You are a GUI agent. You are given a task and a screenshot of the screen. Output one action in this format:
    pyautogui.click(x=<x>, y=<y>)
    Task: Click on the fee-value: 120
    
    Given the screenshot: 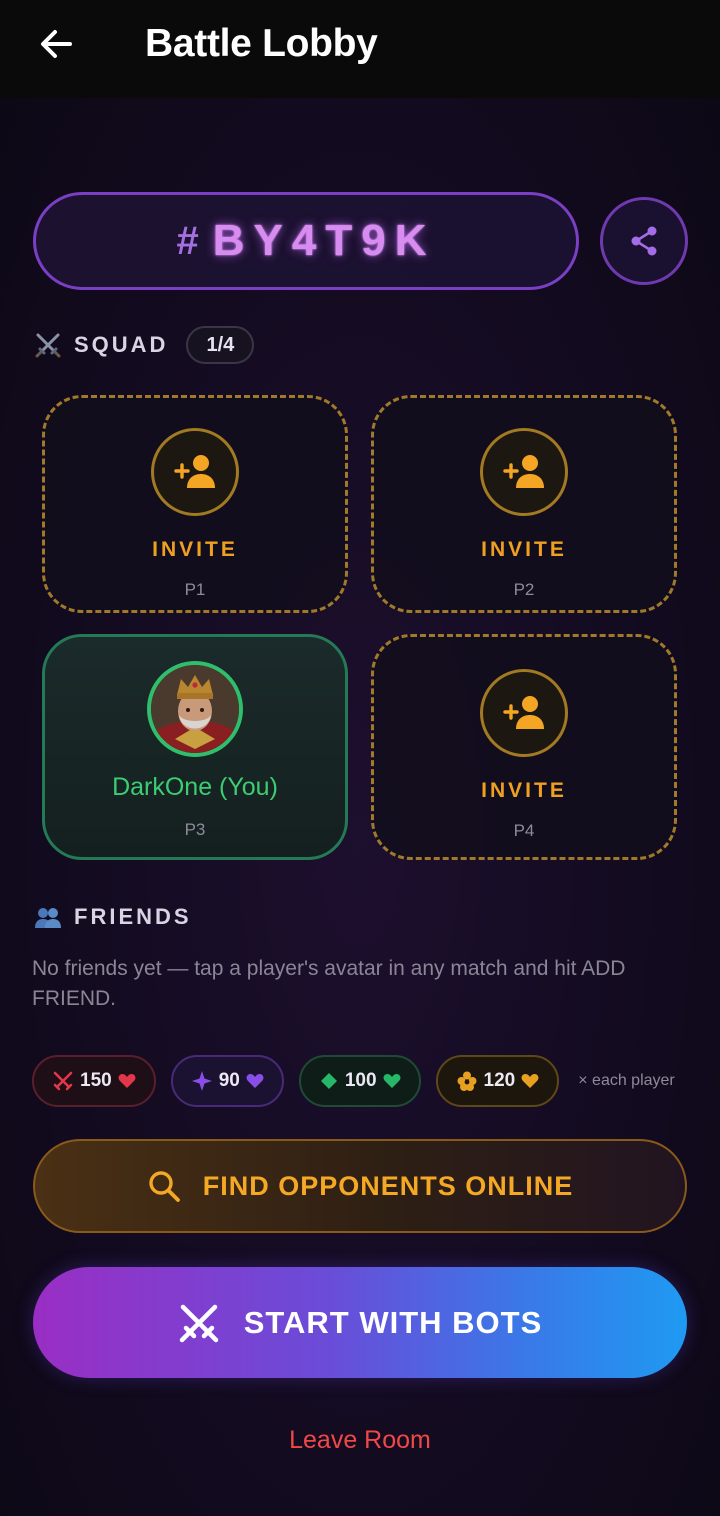 What is the action you would take?
    pyautogui.click(x=499, y=1080)
    